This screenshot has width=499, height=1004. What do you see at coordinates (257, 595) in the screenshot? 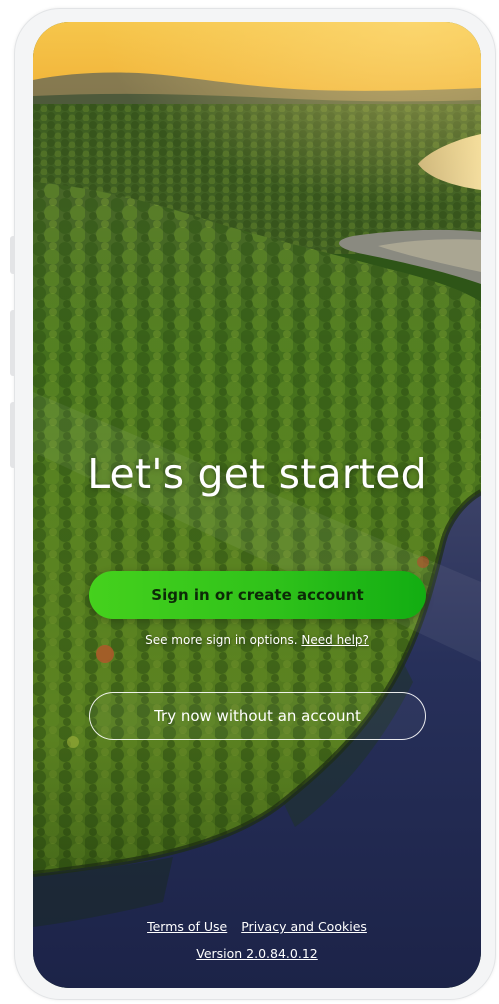
I see `sign-in-button: Sign in or create account` at bounding box center [257, 595].